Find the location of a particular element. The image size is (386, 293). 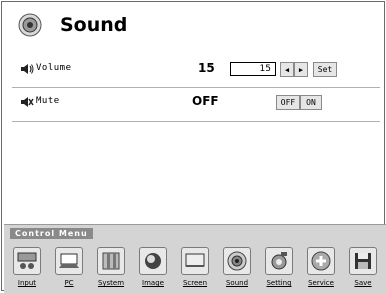

volume-row: Volume 15 15 ◀ ▶ Set is located at coordinates (198, 70).